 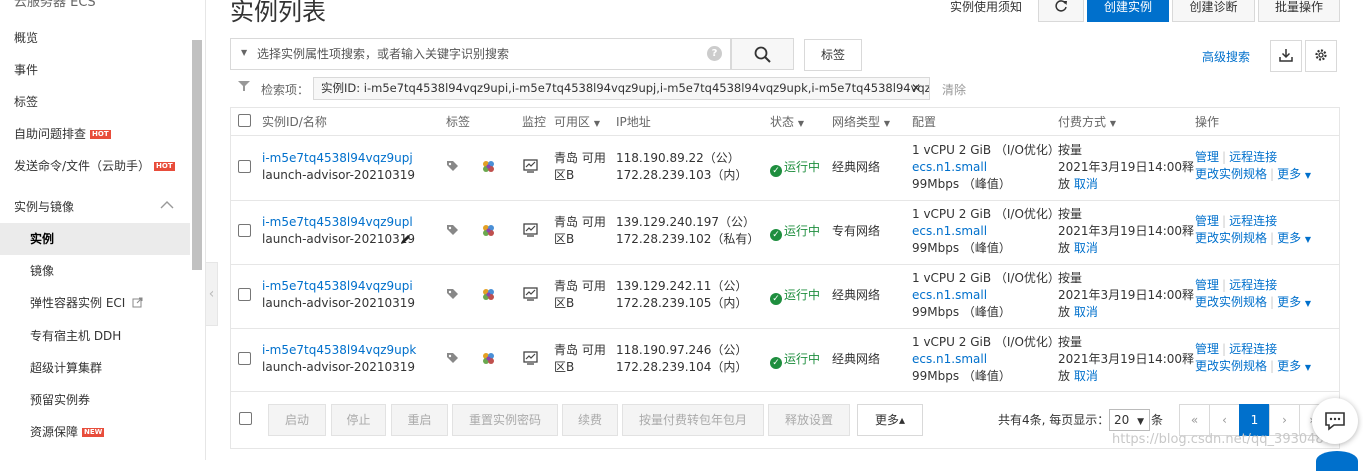 I want to click on page-size-select: 20 ▼, so click(x=1129, y=420).